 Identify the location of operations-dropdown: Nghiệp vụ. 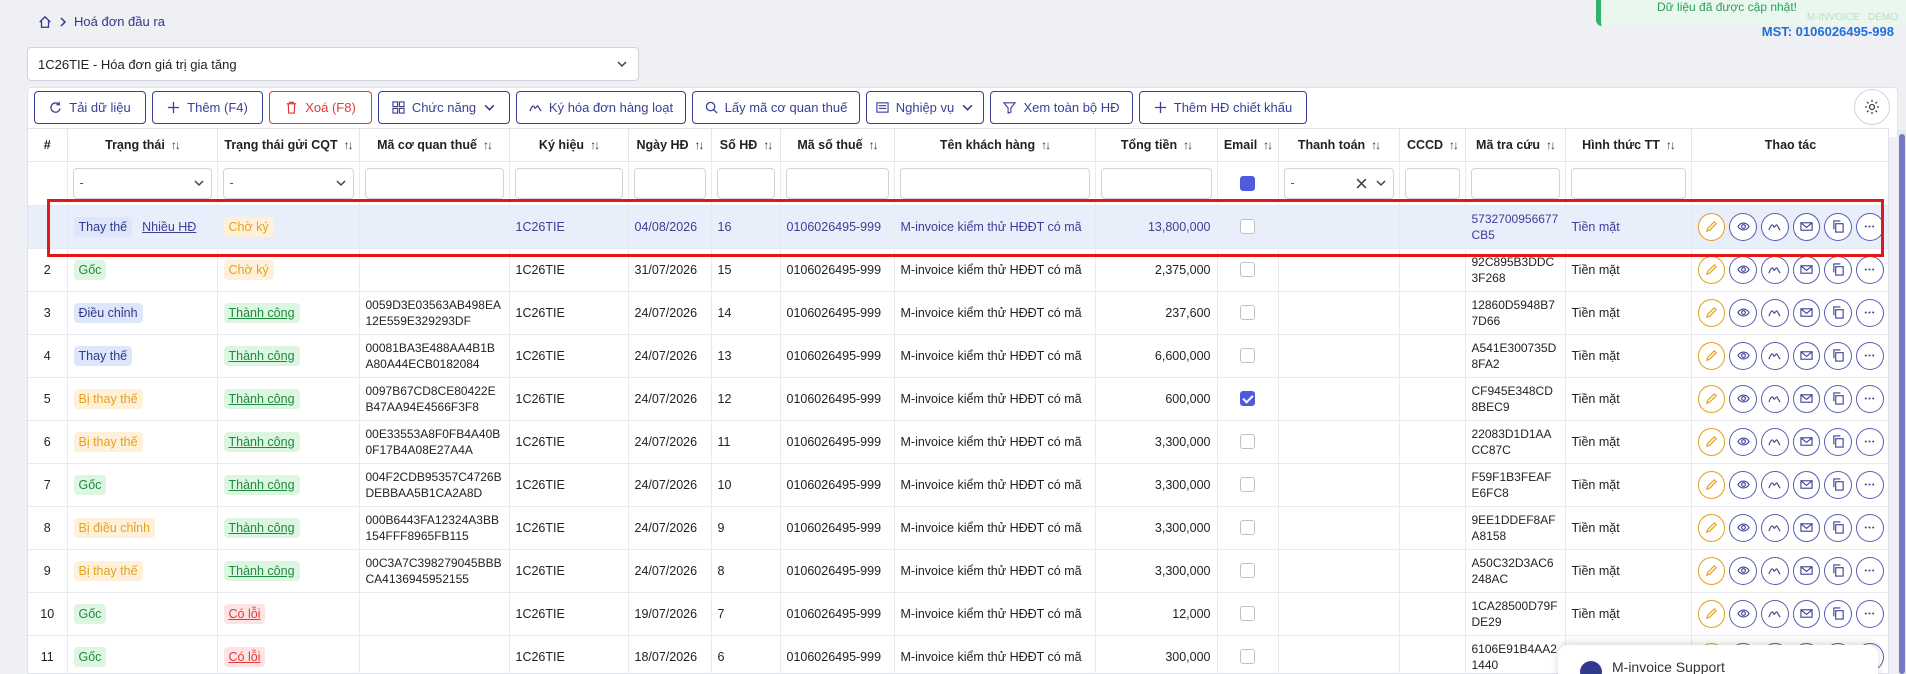
(925, 107).